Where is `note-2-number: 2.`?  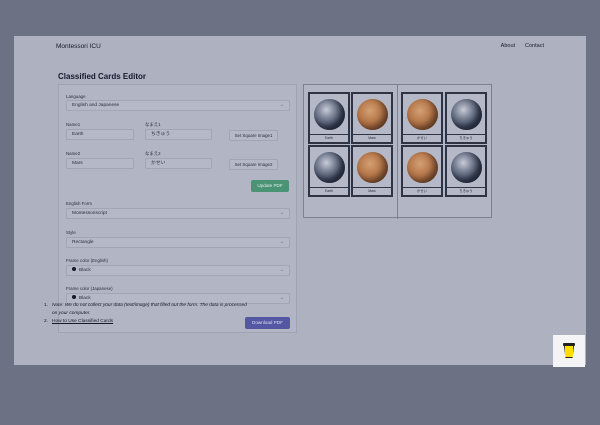 note-2-number: 2. is located at coordinates (46, 321).